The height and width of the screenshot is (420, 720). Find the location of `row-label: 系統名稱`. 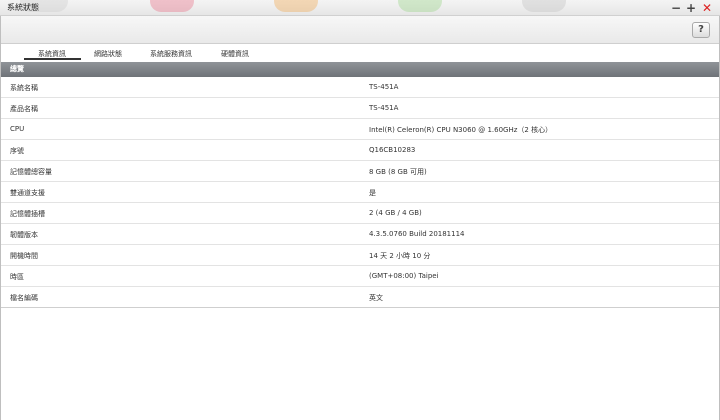

row-label: 系統名稱 is located at coordinates (24, 88).